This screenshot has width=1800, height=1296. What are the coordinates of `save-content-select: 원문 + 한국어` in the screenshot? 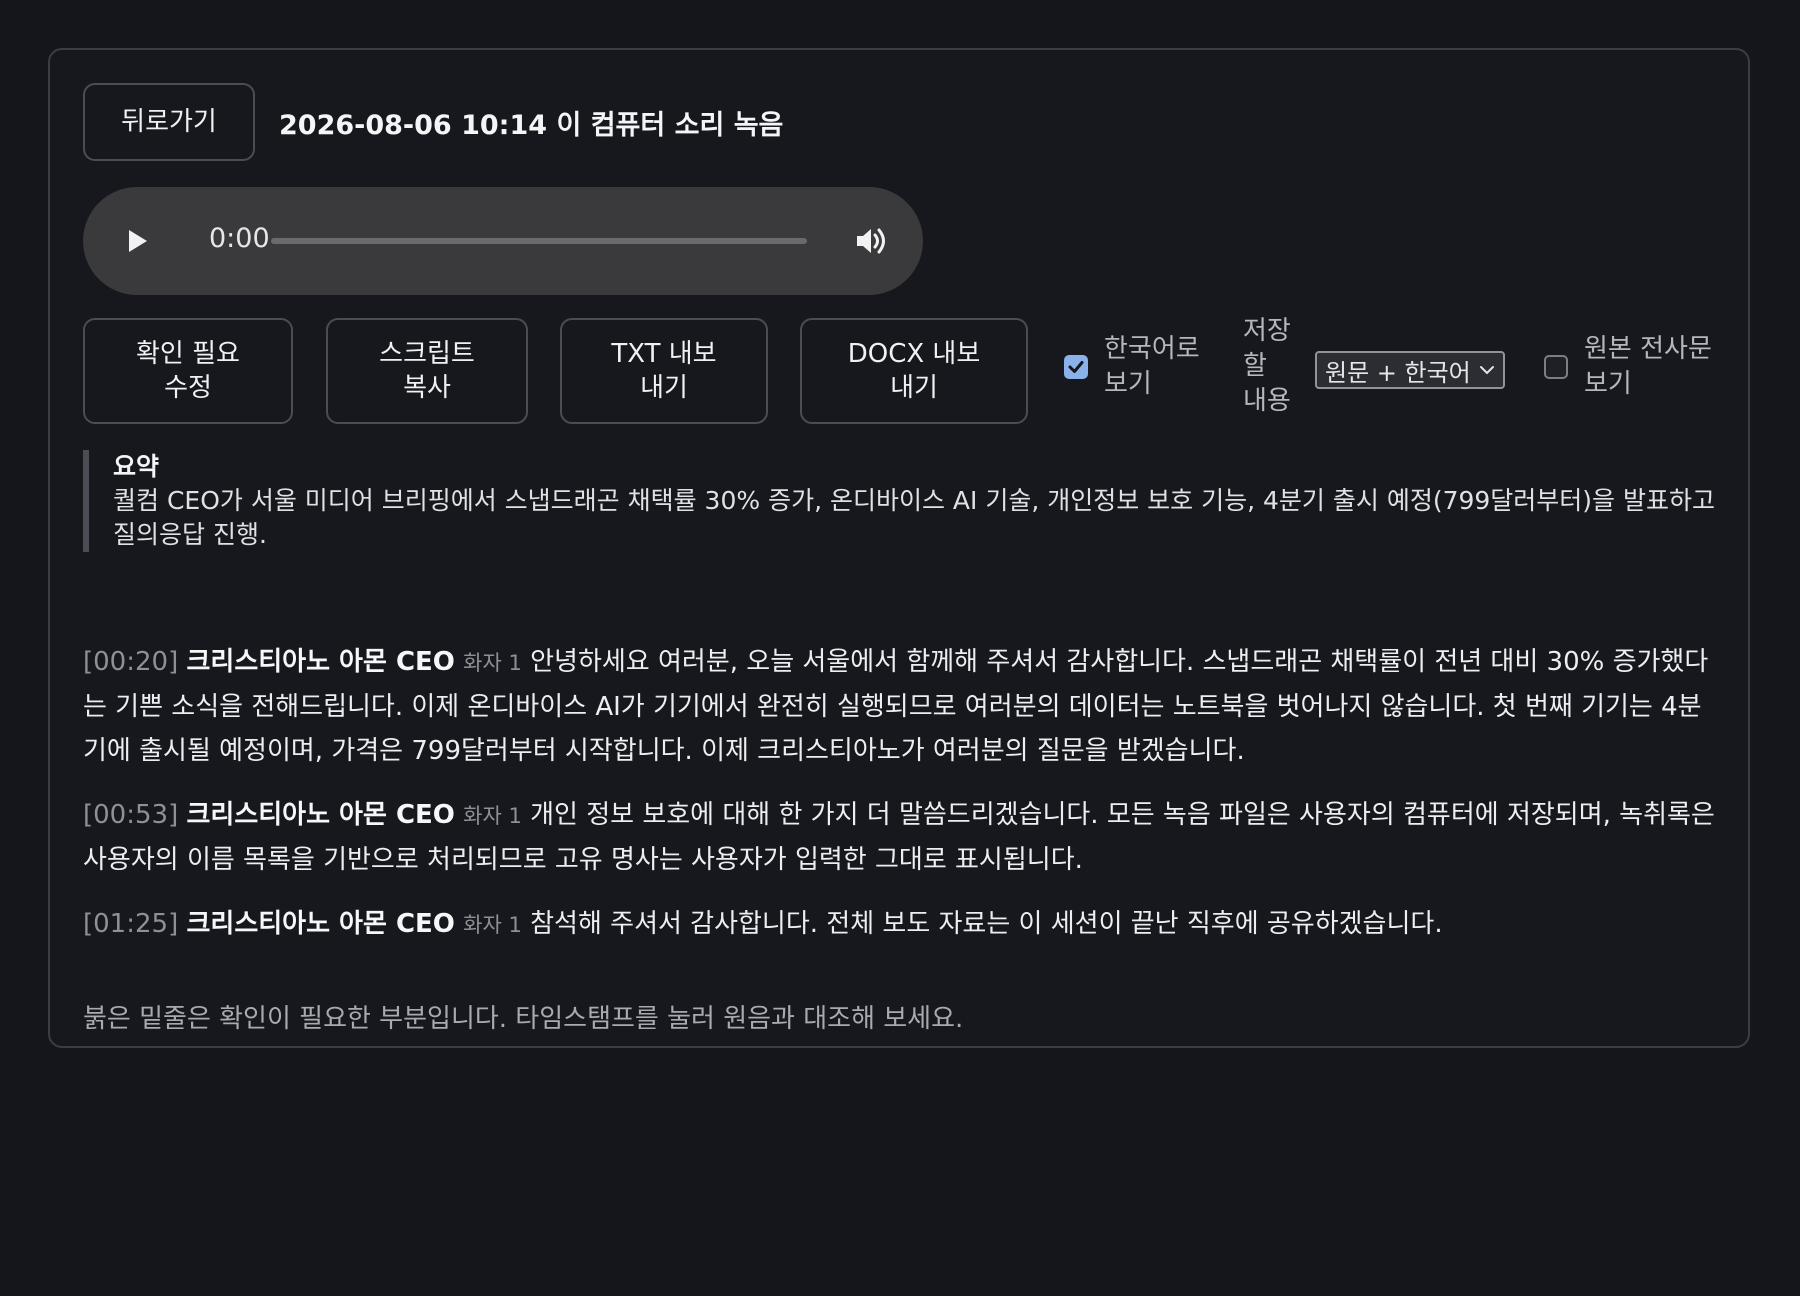 It's located at (1410, 370).